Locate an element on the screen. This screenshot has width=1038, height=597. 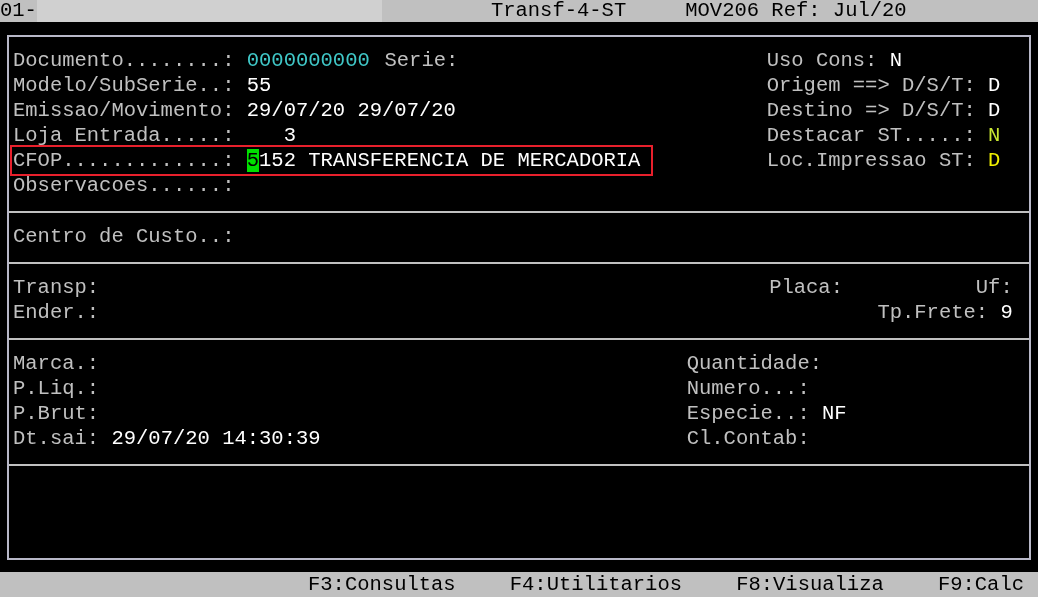
field-label: Loc.Impressao ST: is located at coordinates (871, 160).